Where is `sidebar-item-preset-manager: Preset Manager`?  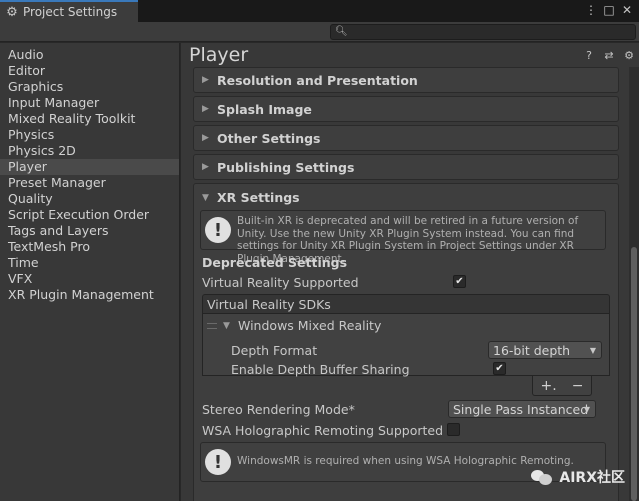 sidebar-item-preset-manager: Preset Manager is located at coordinates (89, 183).